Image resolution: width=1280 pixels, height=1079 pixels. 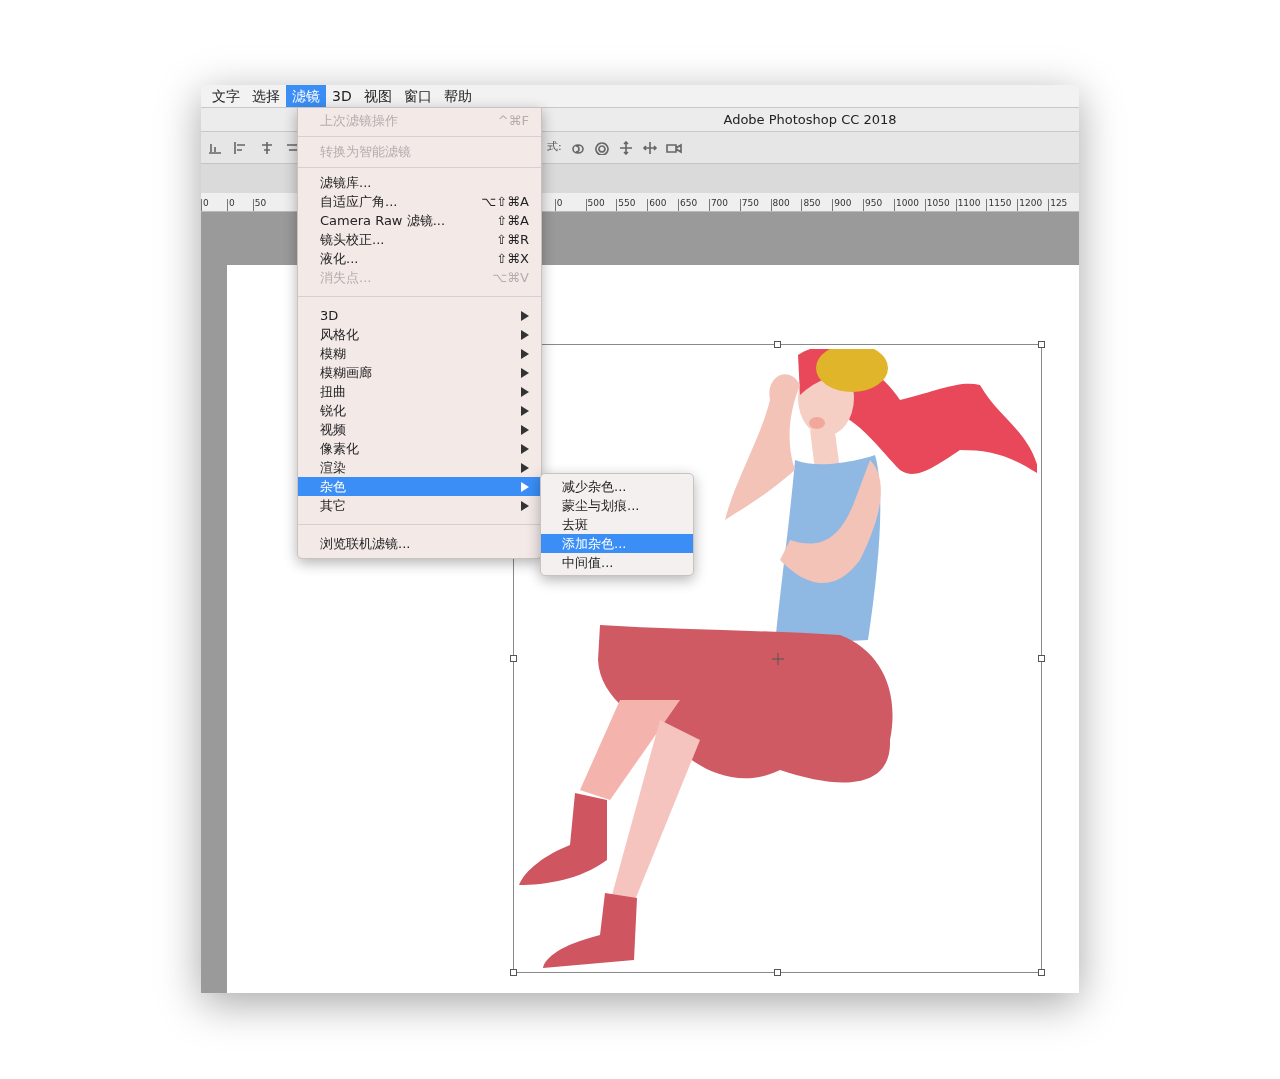 What do you see at coordinates (419, 505) in the screenshot?
I see `menu-item: 其它` at bounding box center [419, 505].